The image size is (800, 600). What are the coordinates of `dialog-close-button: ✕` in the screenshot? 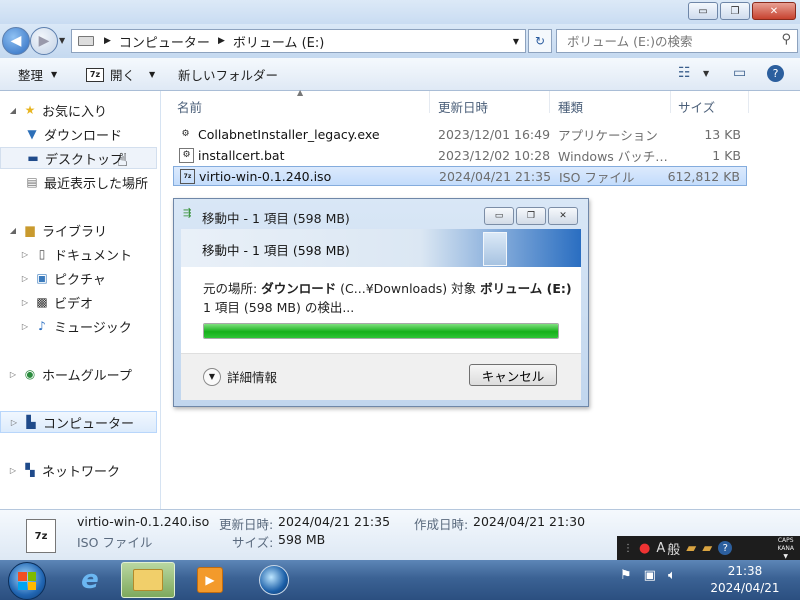 It's located at (563, 216).